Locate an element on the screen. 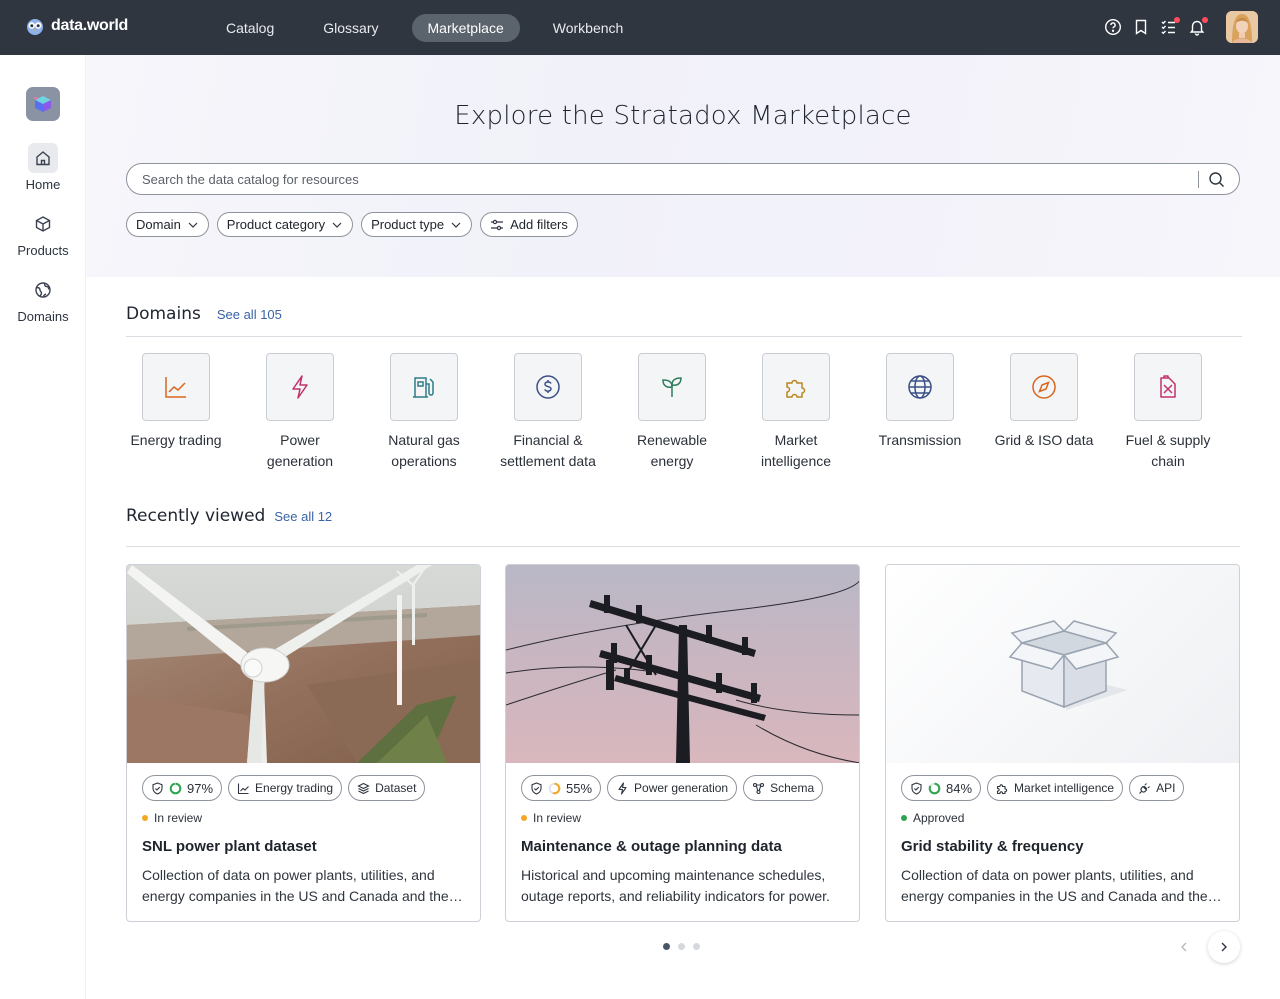 This screenshot has height=999, width=1280. domain-label: Market intelligence is located at coordinates (796, 450).